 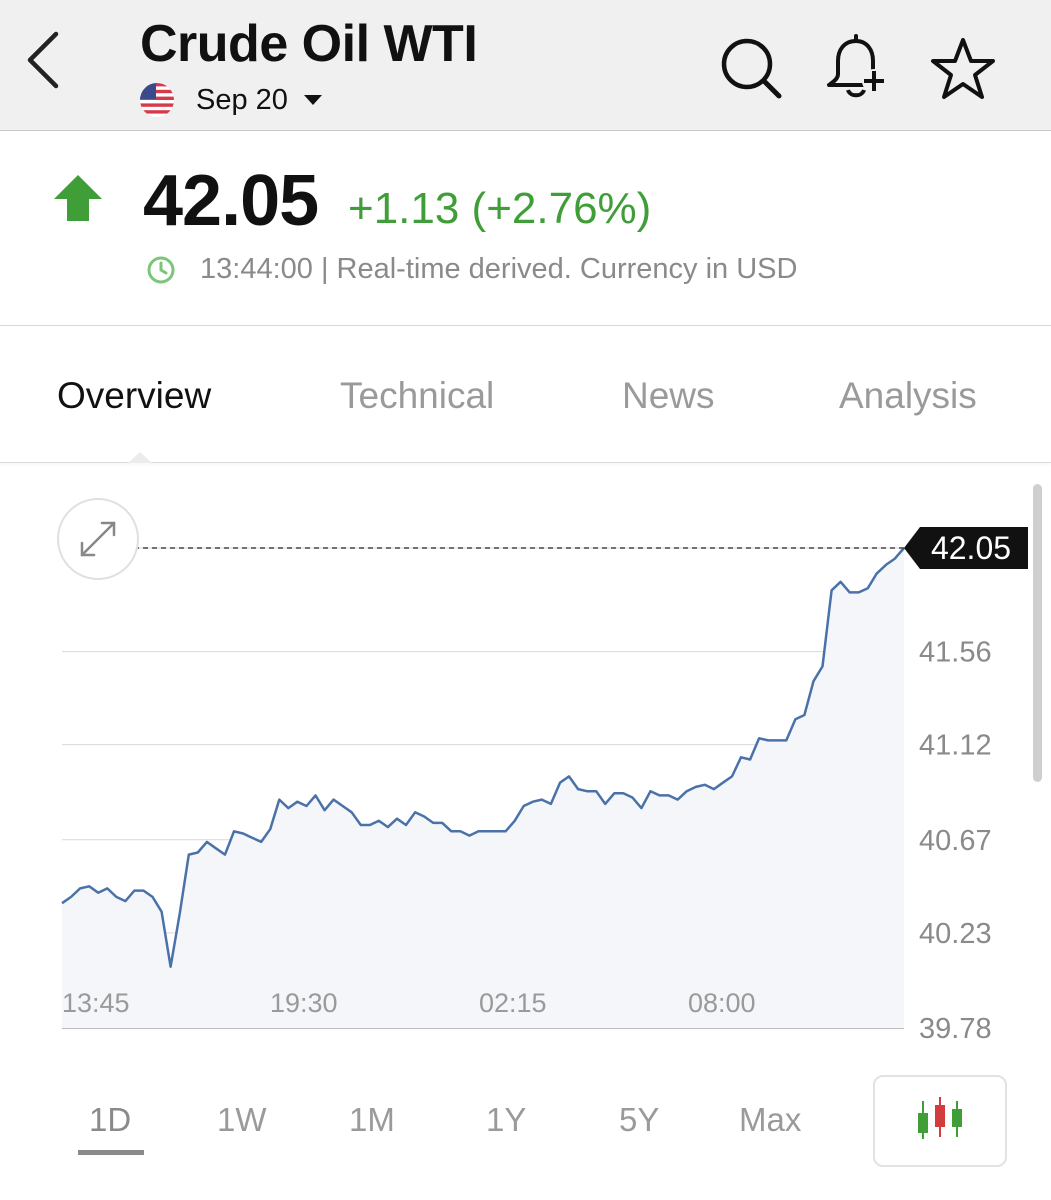 What do you see at coordinates (856, 66) in the screenshot?
I see `add-alert-bell-icon` at bounding box center [856, 66].